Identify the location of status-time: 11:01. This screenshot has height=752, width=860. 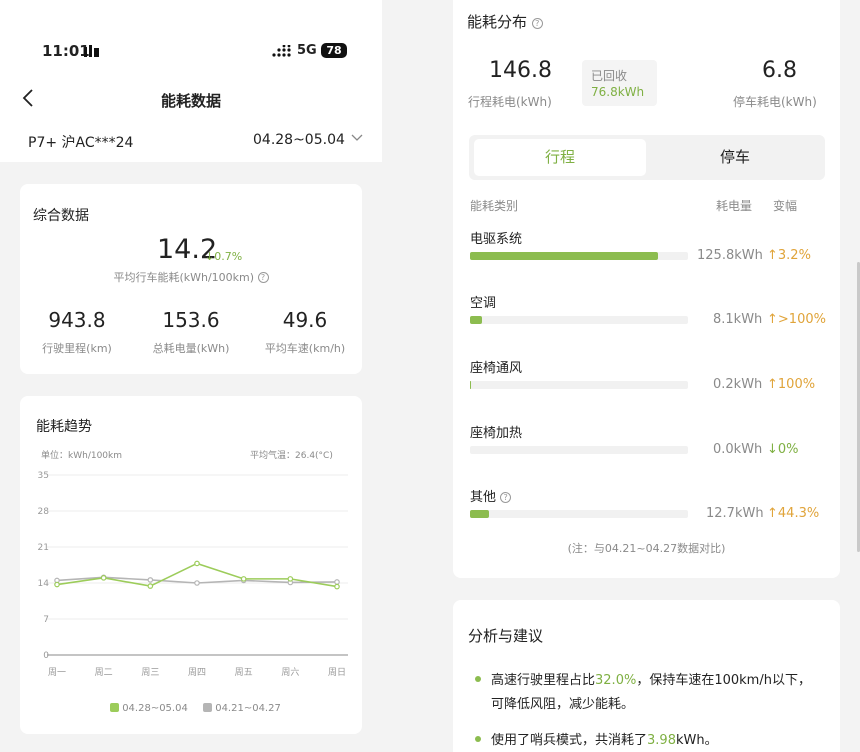
(66, 51).